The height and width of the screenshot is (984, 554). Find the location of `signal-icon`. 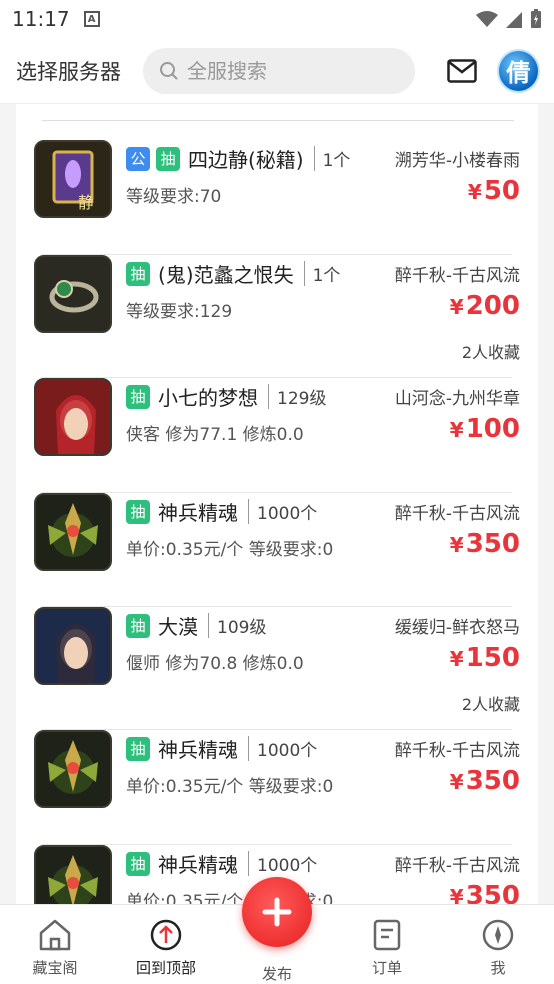

signal-icon is located at coordinates (514, 20).